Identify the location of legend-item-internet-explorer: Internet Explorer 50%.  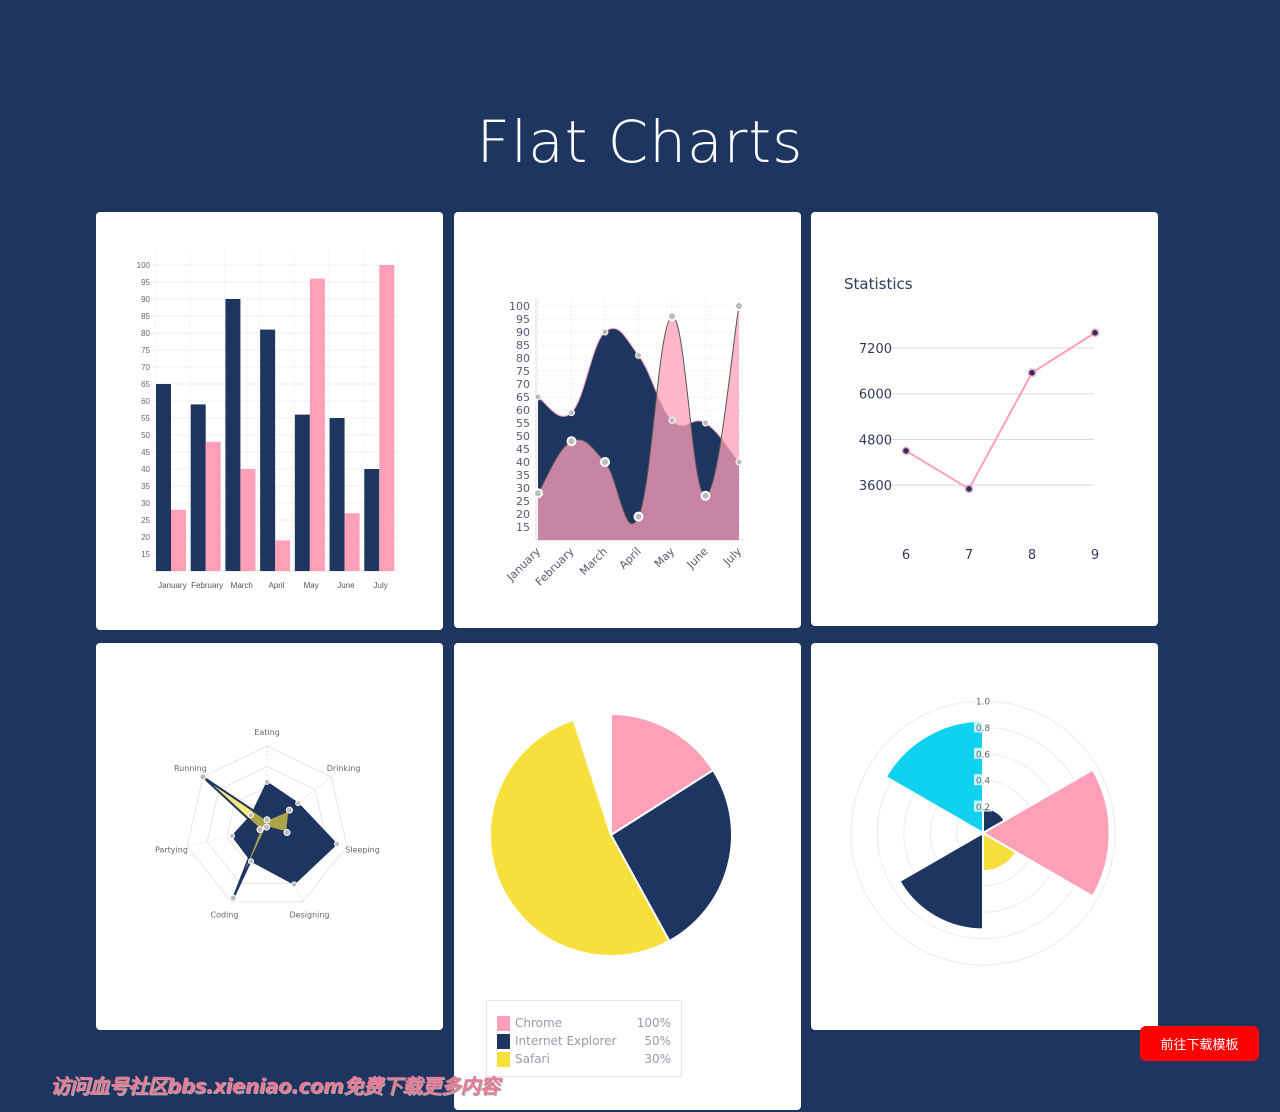
(584, 1041).